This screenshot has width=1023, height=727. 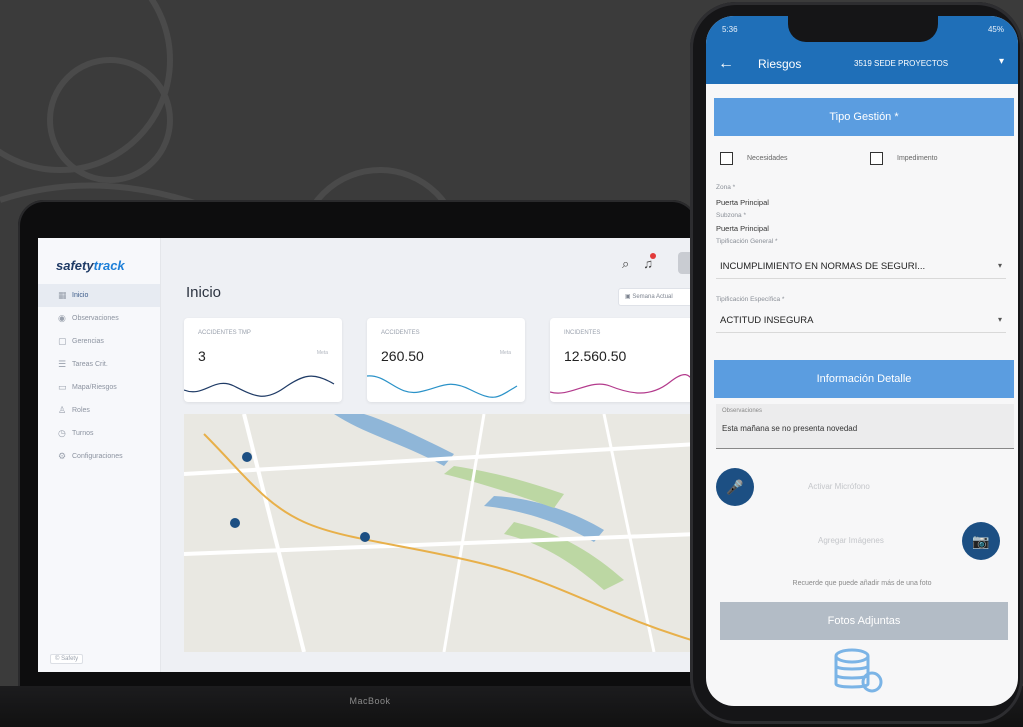 I want to click on sidebar-item-tareas: ☰ Tareas Crit., so click(x=99, y=364).